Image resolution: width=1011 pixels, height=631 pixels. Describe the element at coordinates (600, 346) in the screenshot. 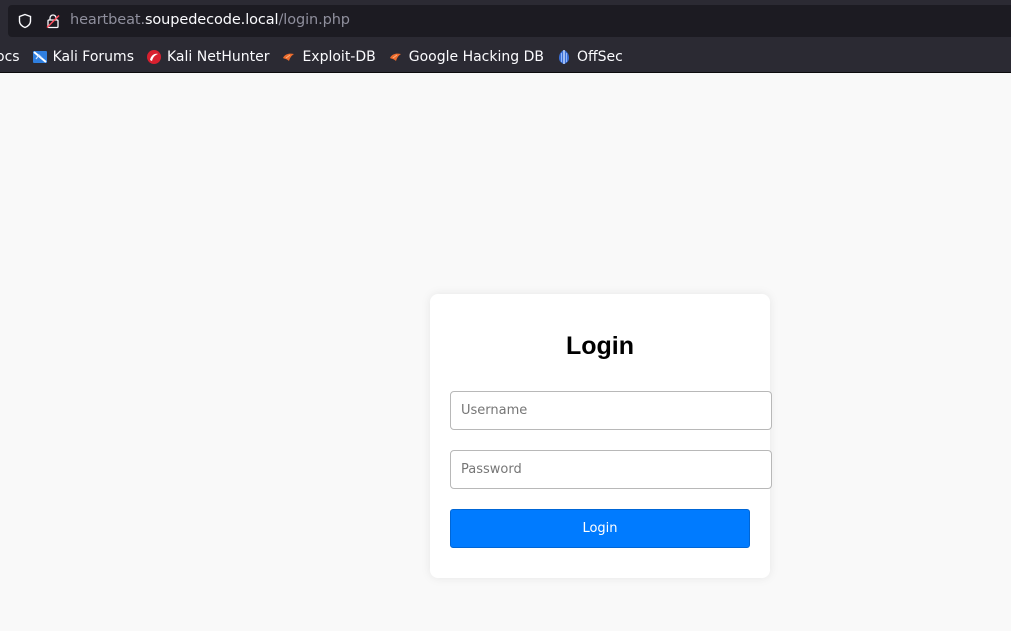

I see `login-title: Login` at that location.